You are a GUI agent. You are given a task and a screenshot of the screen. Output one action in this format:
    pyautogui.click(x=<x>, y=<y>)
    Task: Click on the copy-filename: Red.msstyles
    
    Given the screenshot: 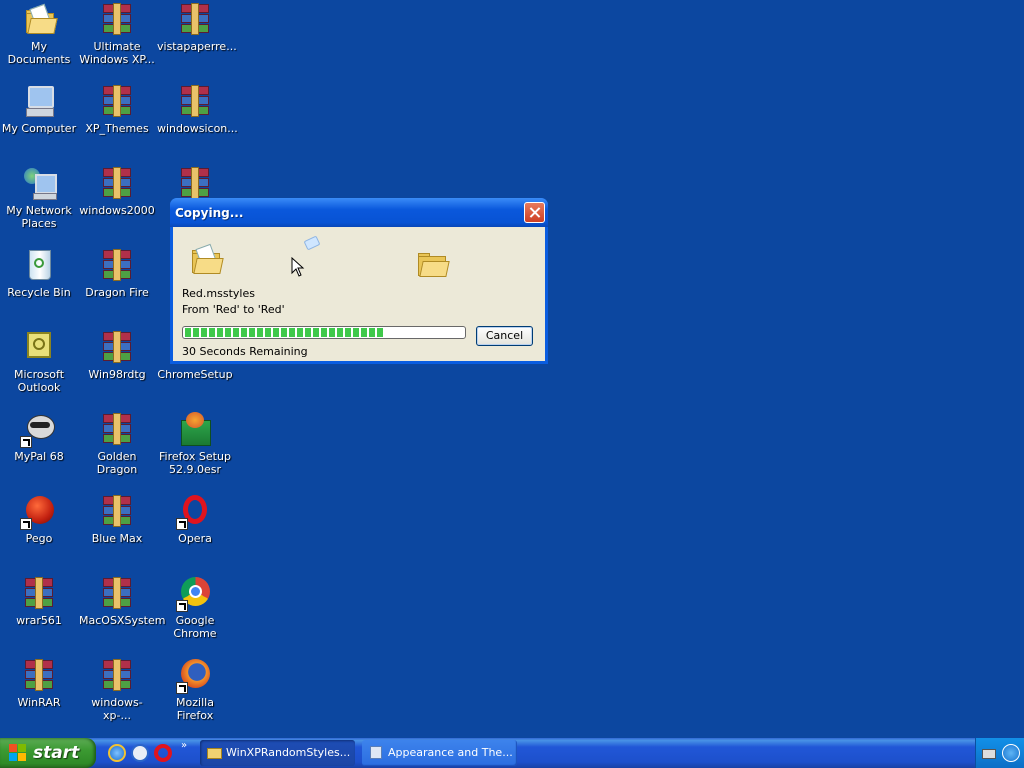 What is the action you would take?
    pyautogui.click(x=218, y=293)
    